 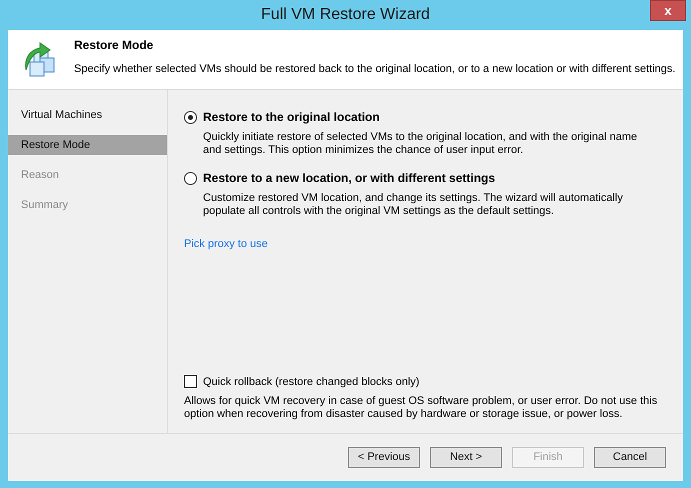 I want to click on page-title: Restore Mode, so click(x=114, y=45).